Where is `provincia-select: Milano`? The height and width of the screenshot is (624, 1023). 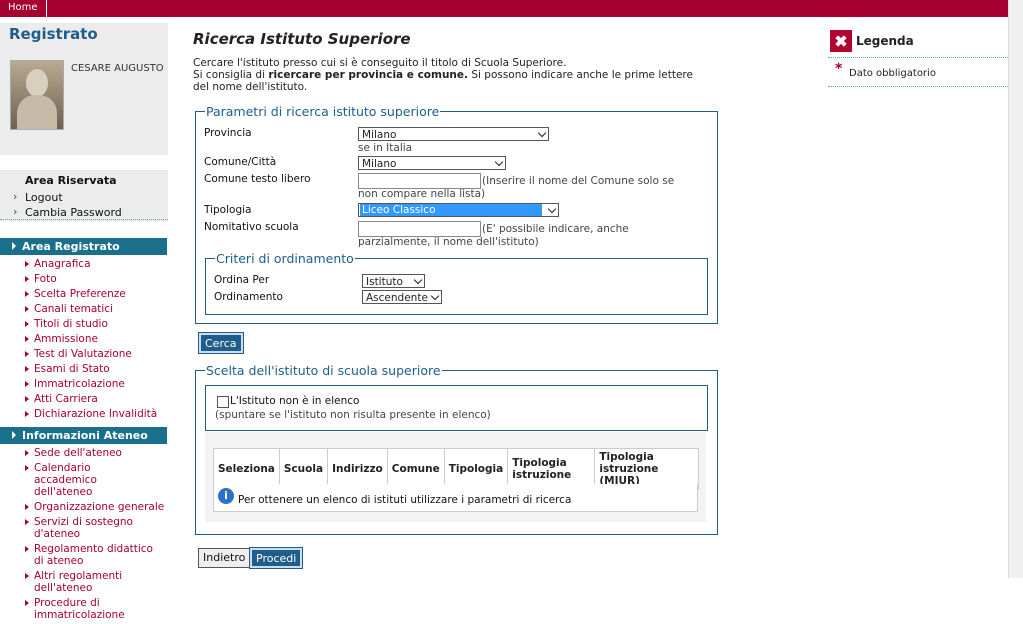
provincia-select: Milano is located at coordinates (453, 134).